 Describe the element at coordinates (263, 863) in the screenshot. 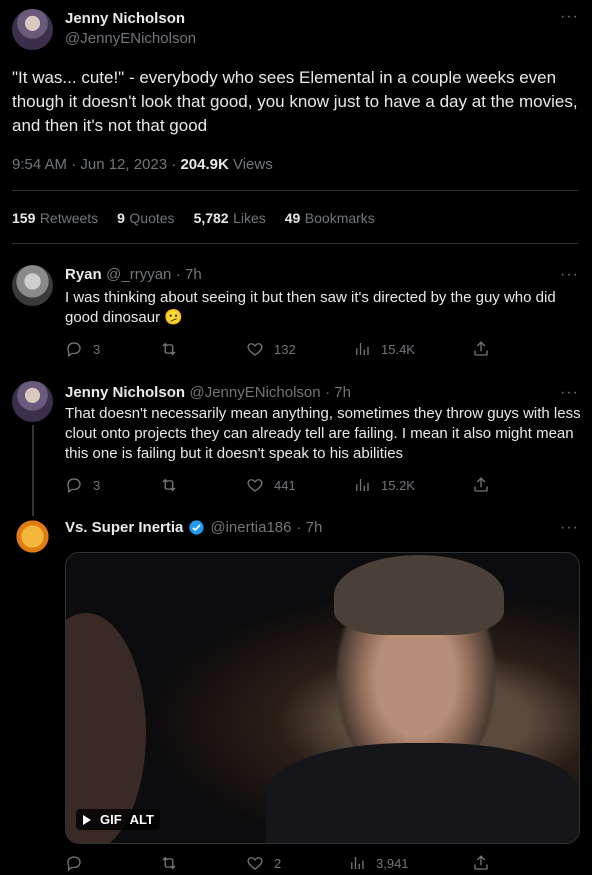

I see `like-button: 2` at that location.